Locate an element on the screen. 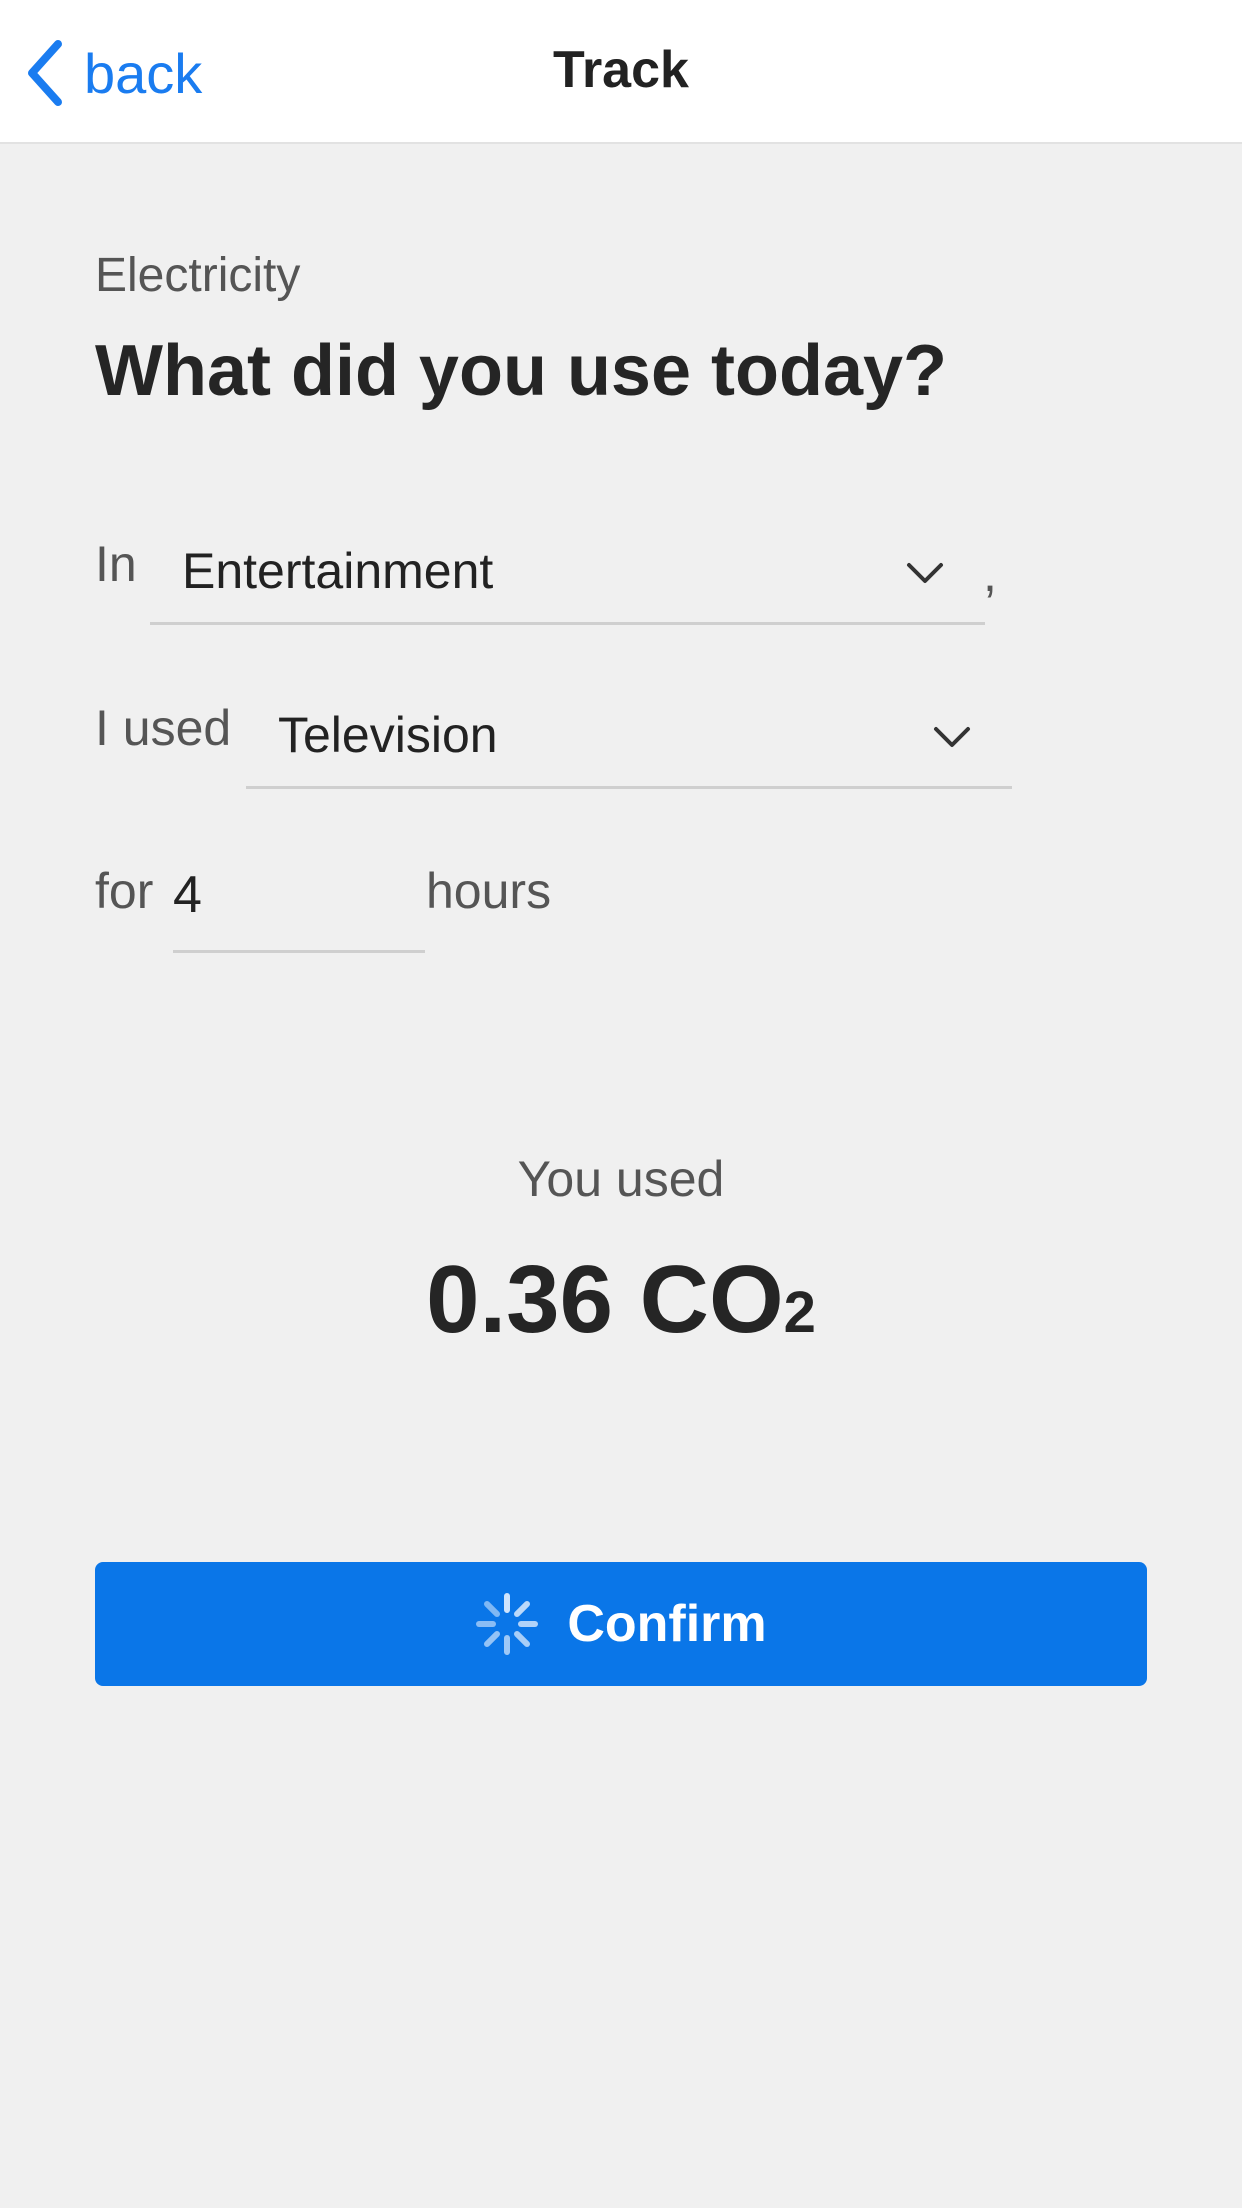 This screenshot has width=1242, height=2208. result-label: You used is located at coordinates (621, 1179).